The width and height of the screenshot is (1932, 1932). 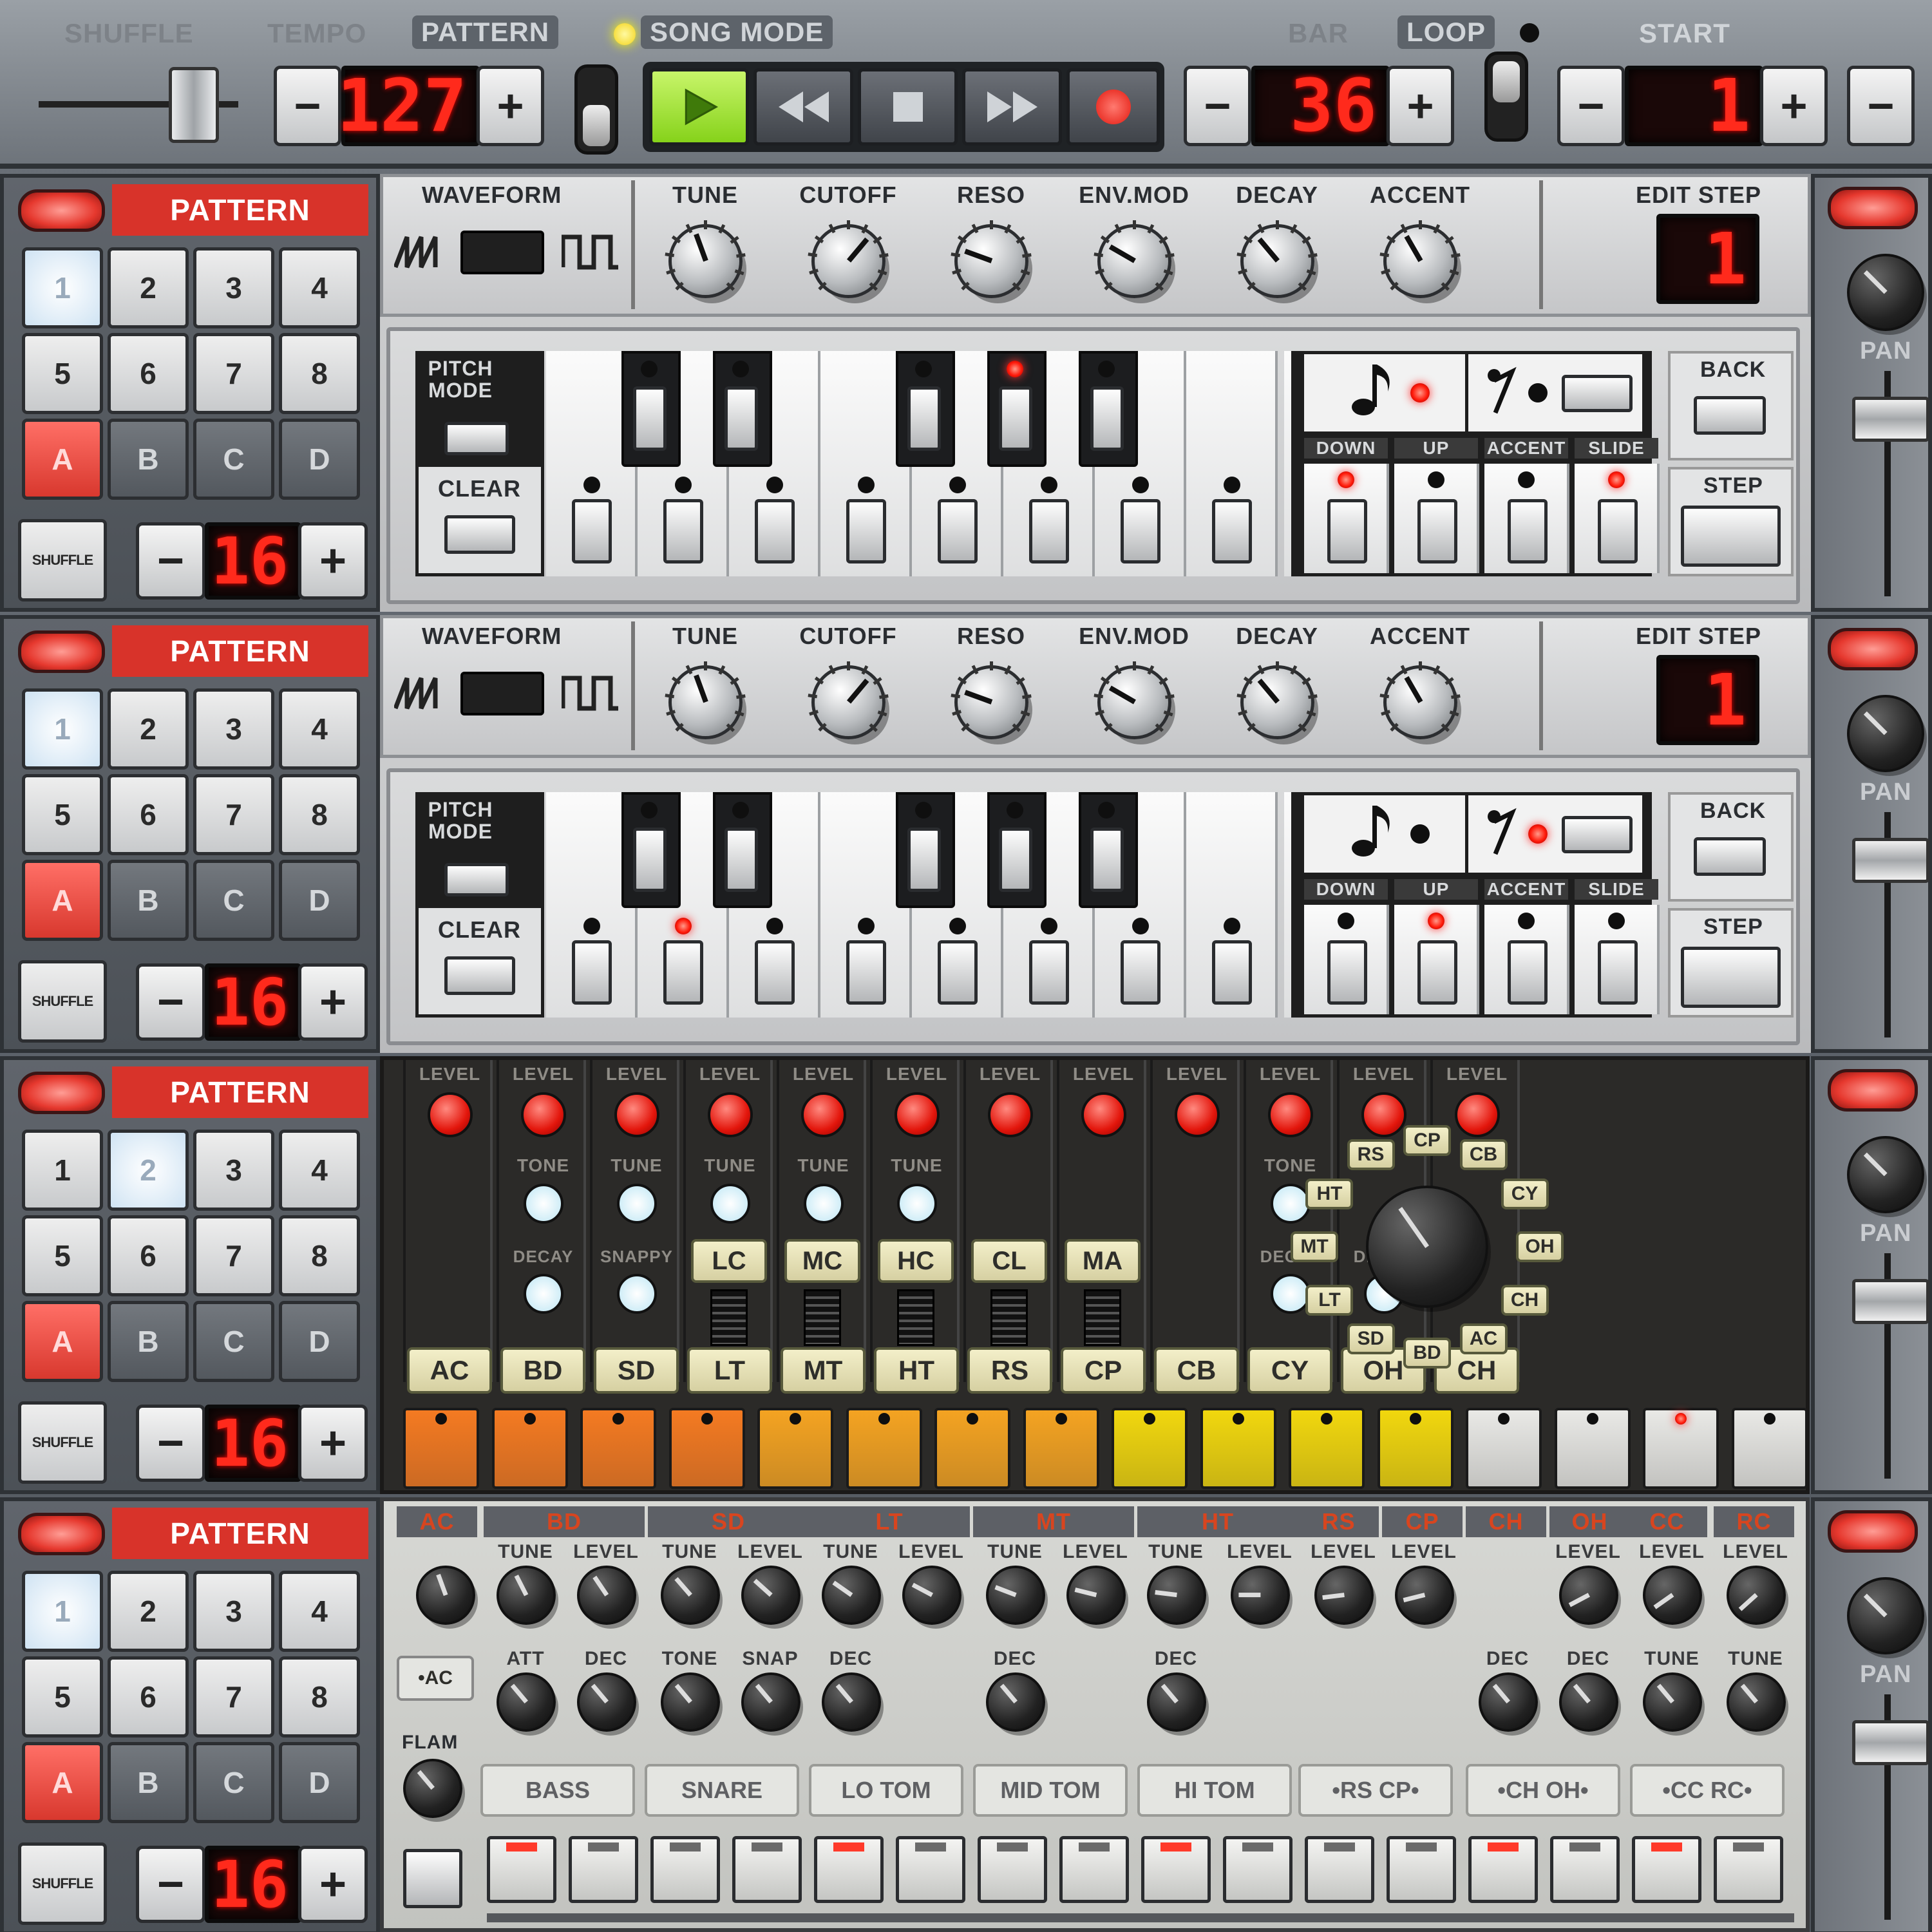 What do you see at coordinates (1483, 1339) in the screenshot?
I see `selector-ac: AC` at bounding box center [1483, 1339].